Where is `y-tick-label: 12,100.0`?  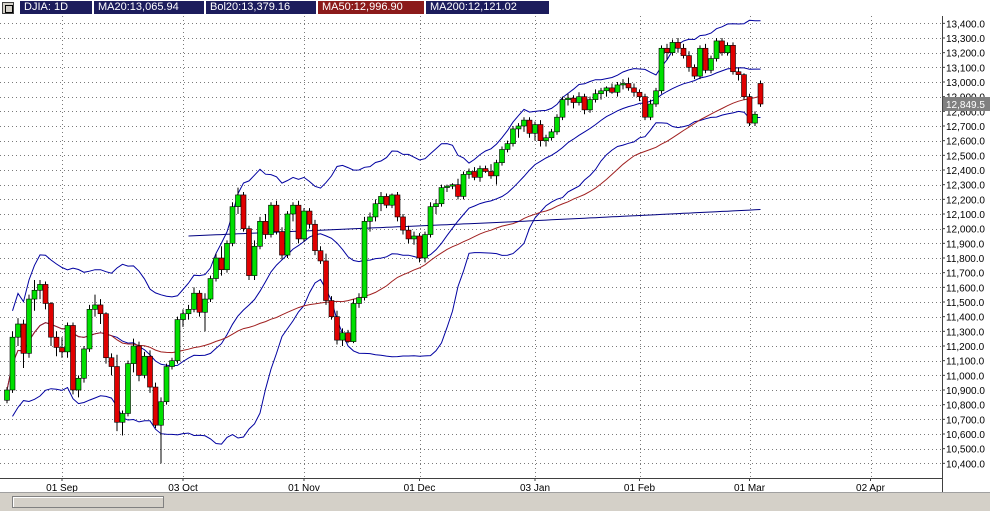 y-tick-label: 12,100.0 is located at coordinates (965, 215).